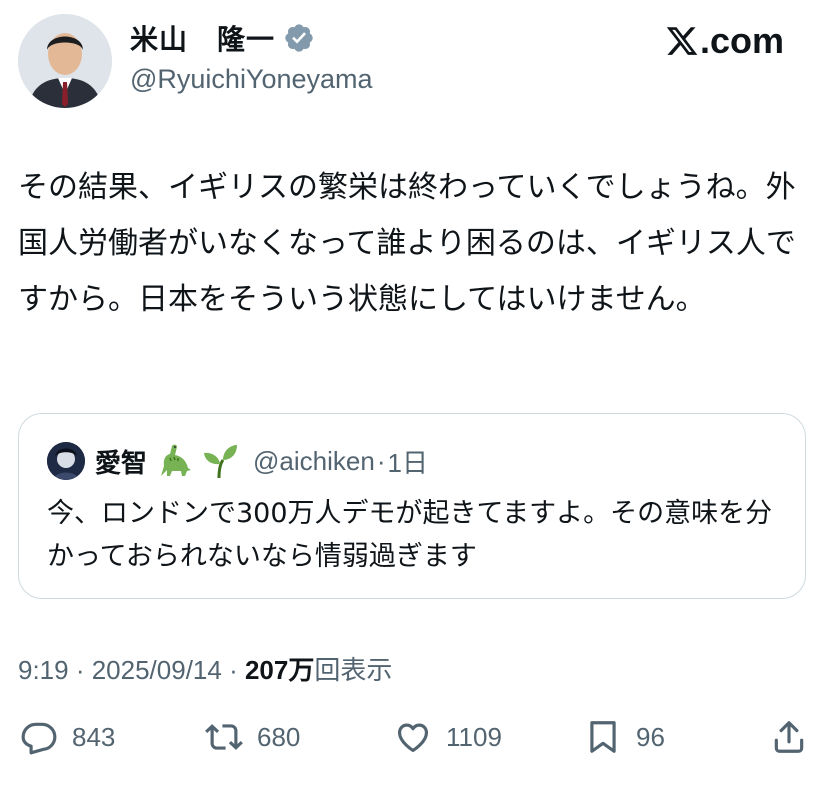  What do you see at coordinates (202, 38) in the screenshot?
I see `author-name: 米山 隆一` at bounding box center [202, 38].